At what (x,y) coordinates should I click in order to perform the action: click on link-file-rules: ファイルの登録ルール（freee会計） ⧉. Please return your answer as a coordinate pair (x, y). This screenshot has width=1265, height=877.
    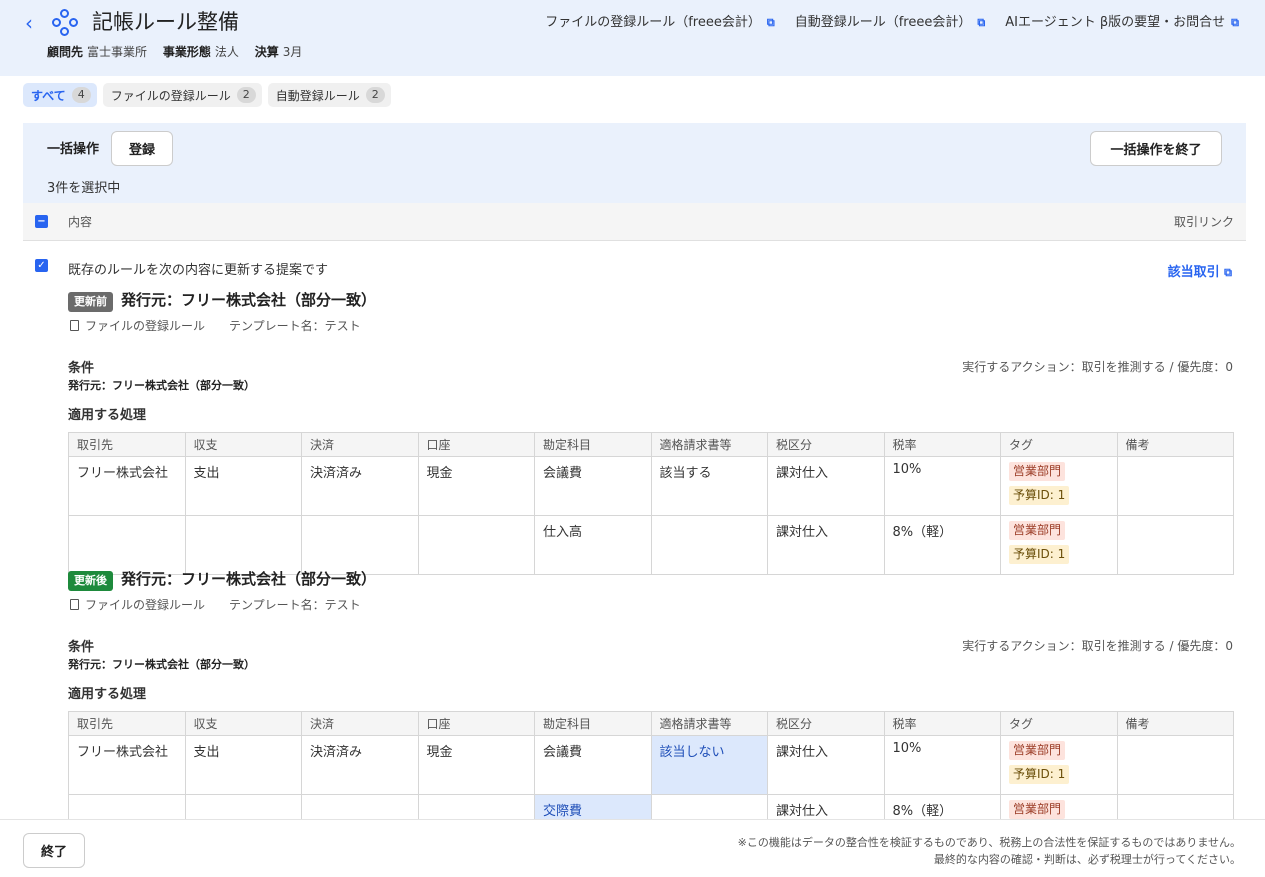
    Looking at the image, I should click on (660, 23).